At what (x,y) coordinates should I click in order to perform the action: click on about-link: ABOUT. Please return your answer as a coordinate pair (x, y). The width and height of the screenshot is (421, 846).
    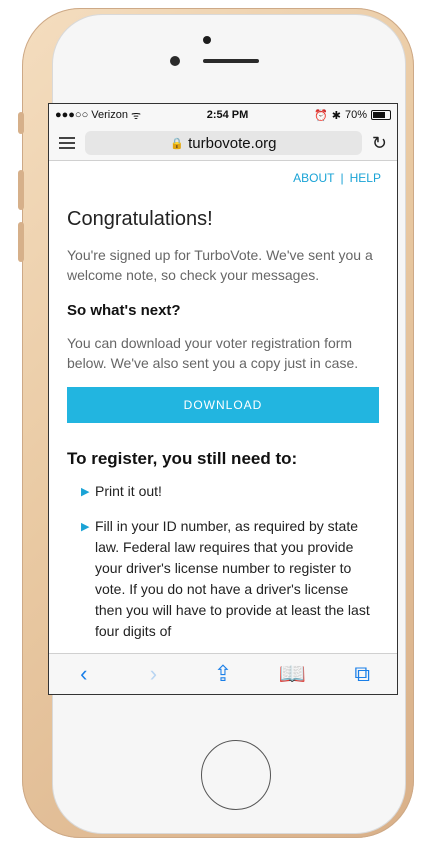
    Looking at the image, I should click on (313, 178).